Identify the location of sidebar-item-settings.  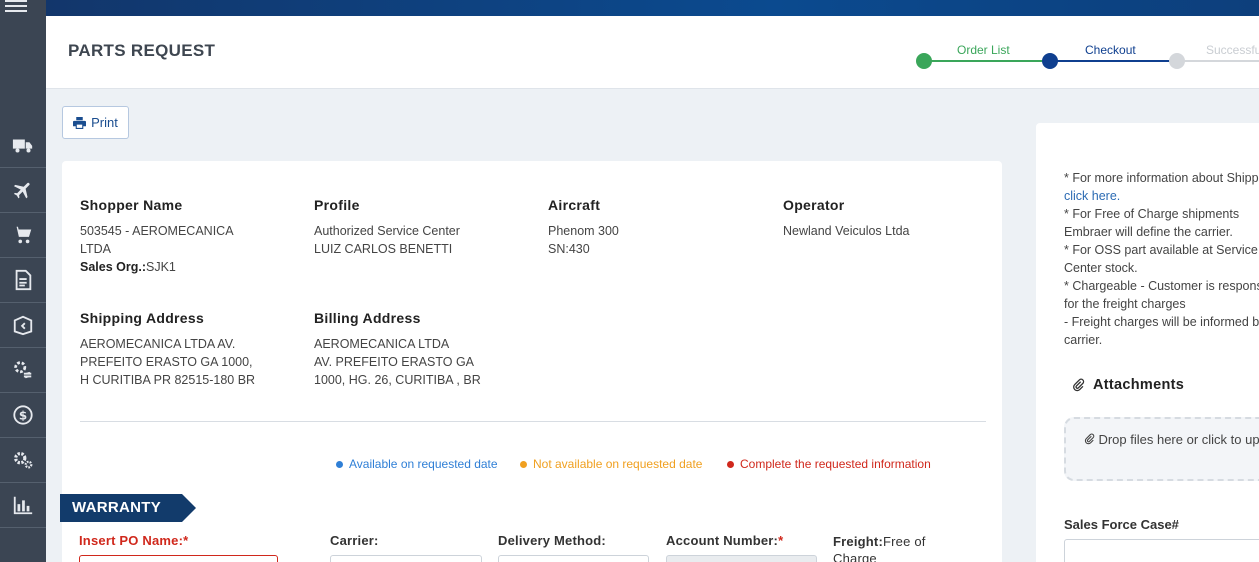
(23, 460).